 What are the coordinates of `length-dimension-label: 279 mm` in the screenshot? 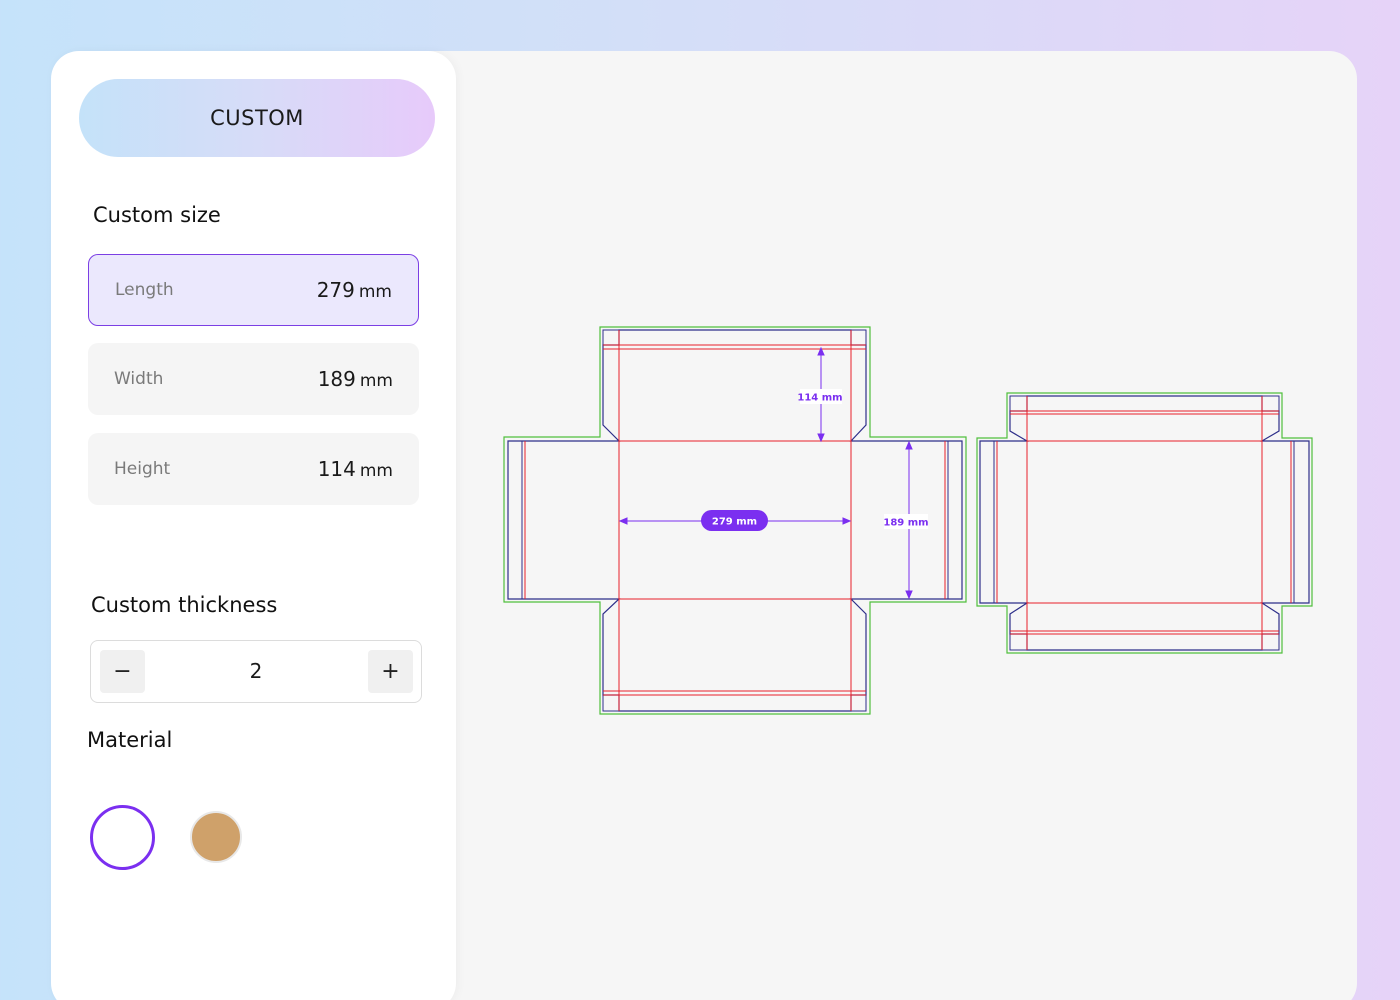 It's located at (734, 522).